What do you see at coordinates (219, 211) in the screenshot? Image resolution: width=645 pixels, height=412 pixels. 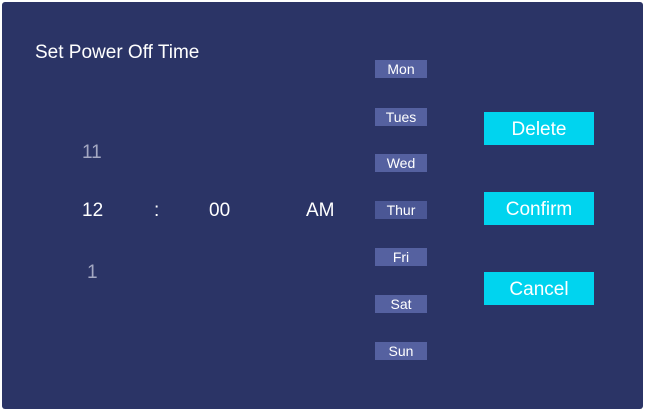 I see `minute-selected-value: 00` at bounding box center [219, 211].